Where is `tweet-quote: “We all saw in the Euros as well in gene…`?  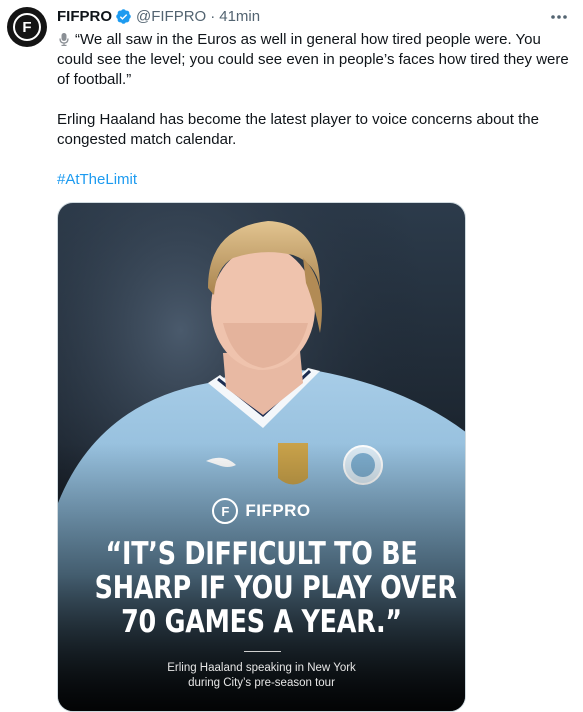
tweet-quote: “We all saw in the Euros as well in gene… is located at coordinates (313, 59).